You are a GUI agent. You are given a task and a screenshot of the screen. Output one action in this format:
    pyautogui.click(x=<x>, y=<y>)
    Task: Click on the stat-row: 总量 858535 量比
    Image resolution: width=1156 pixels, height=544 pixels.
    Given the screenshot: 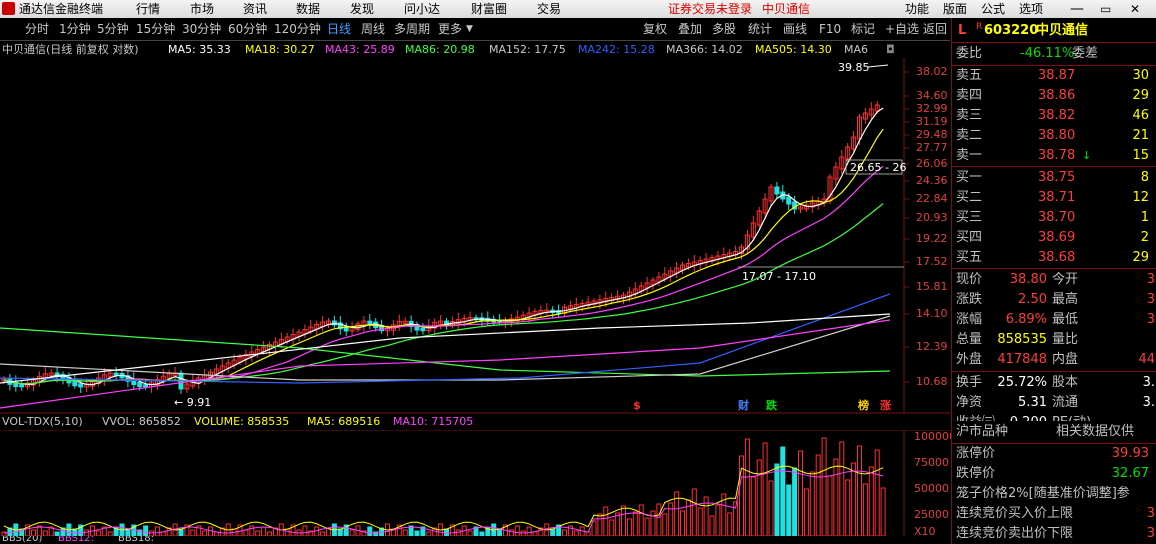 What is the action you would take?
    pyautogui.click(x=1054, y=340)
    